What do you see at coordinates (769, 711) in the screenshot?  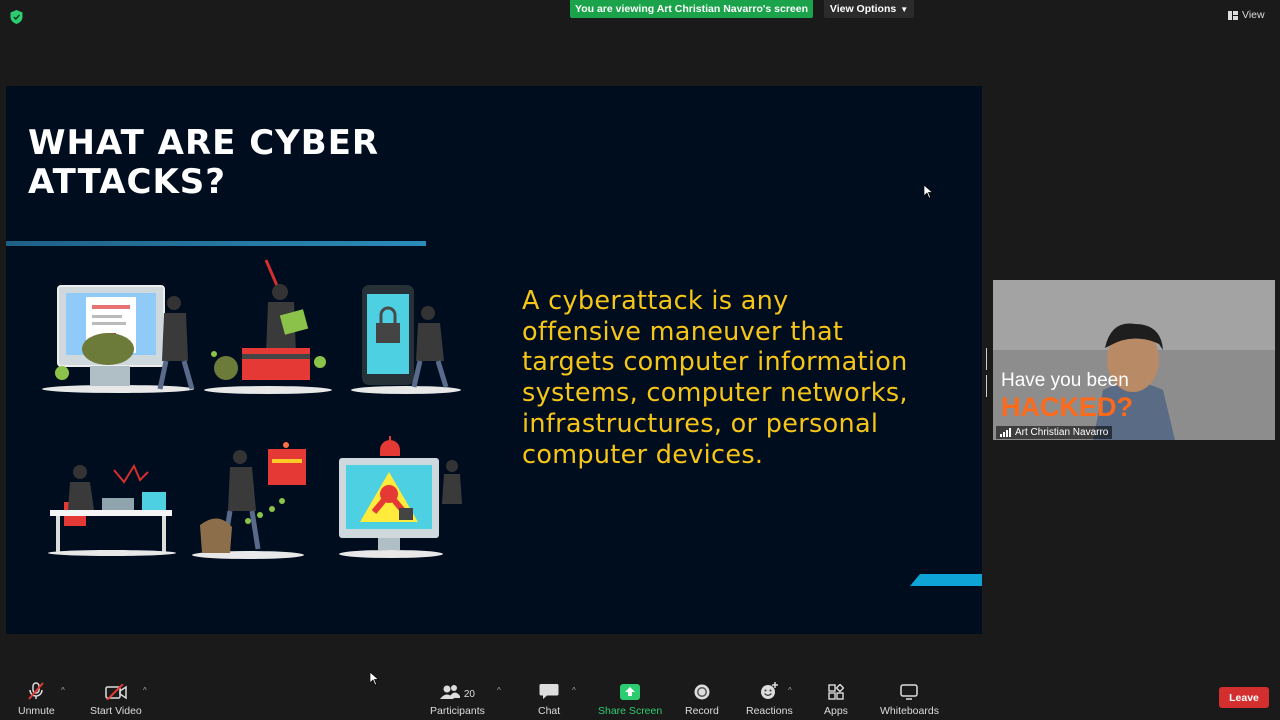 I see `reactions-label: Reactions` at bounding box center [769, 711].